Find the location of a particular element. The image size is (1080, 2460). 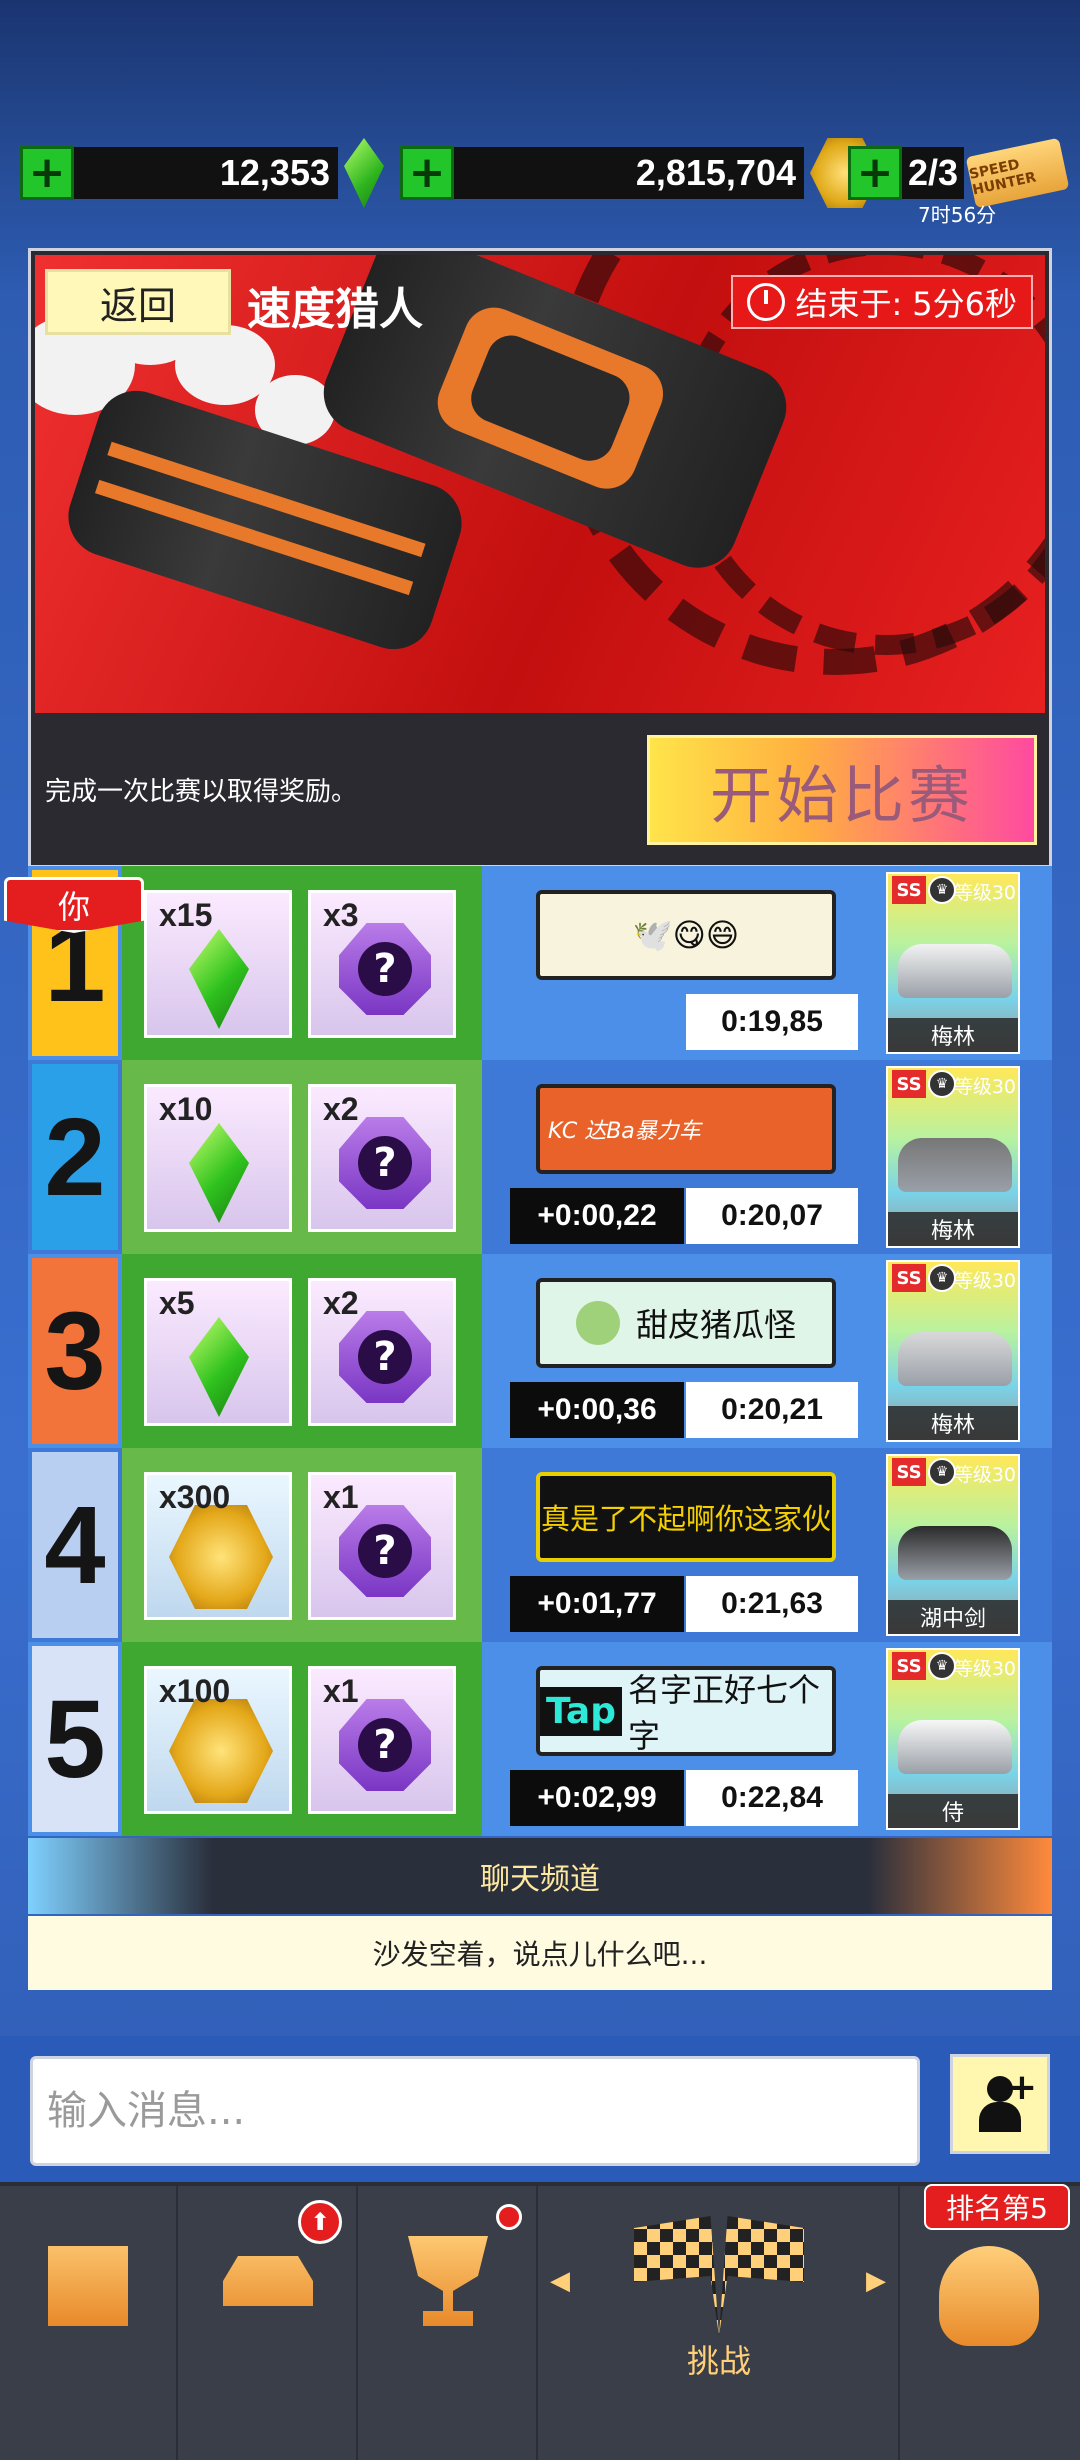

car-name: 湖中剑 is located at coordinates (953, 1617).